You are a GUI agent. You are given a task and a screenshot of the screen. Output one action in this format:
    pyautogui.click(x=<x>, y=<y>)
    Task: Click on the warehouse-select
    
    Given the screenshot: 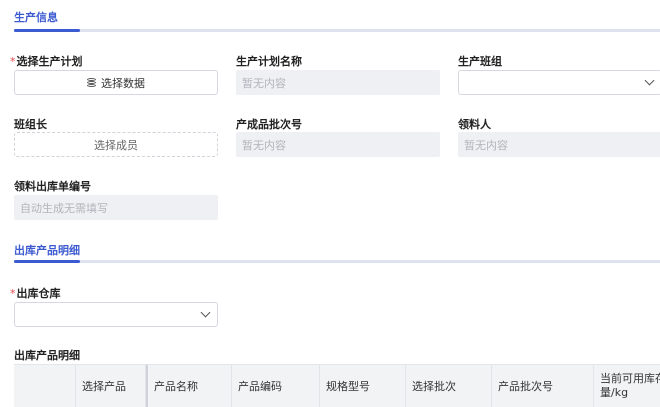 What is the action you would take?
    pyautogui.click(x=116, y=314)
    